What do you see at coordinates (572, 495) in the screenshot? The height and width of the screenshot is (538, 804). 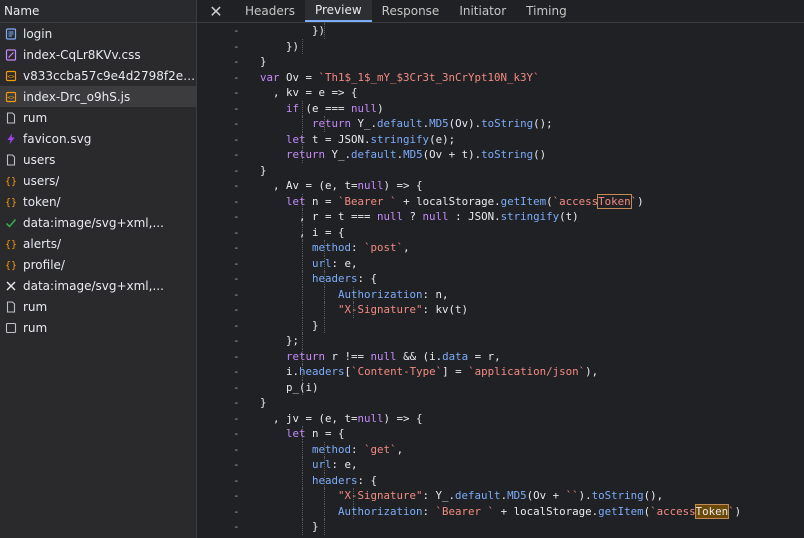 I see `code-token: ``` at bounding box center [572, 495].